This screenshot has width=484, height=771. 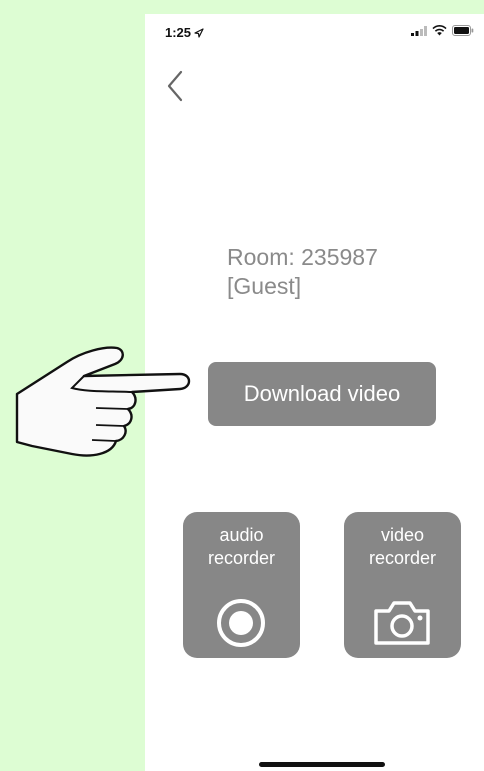 I want to click on home-indicator, so click(x=322, y=764).